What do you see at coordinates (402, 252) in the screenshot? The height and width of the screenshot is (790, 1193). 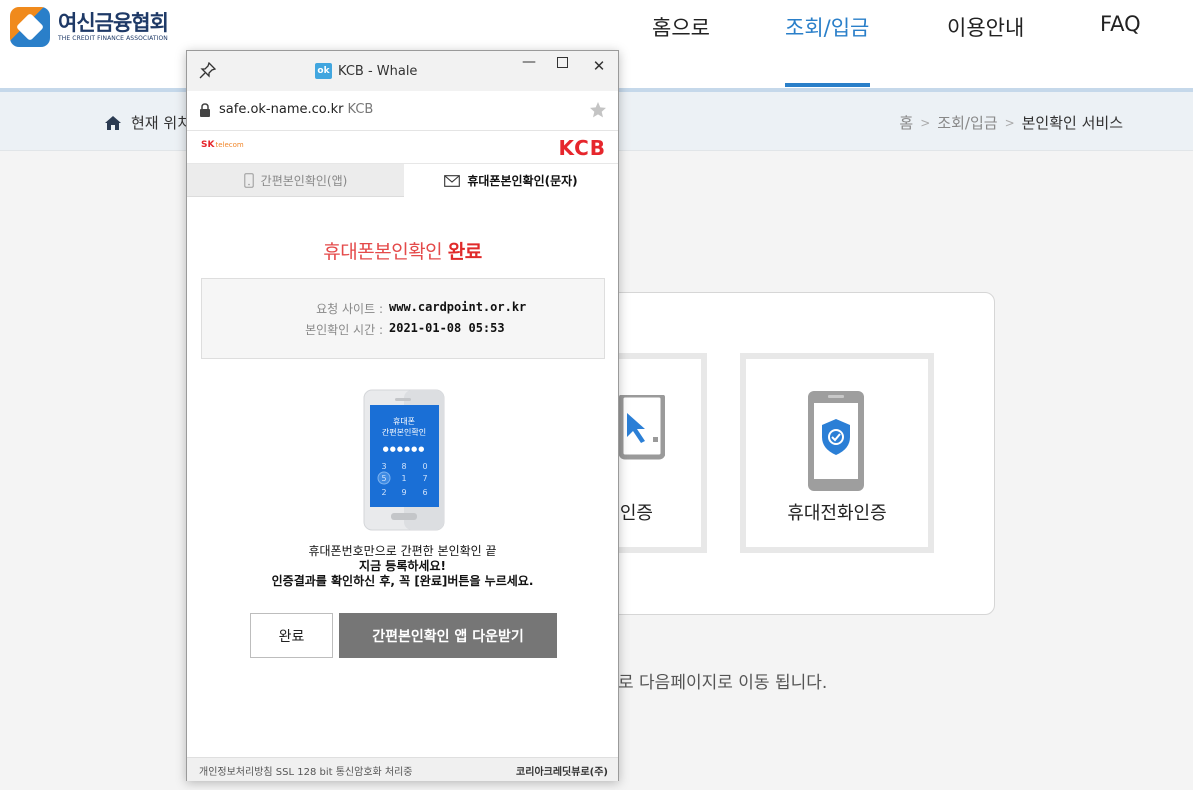 I see `completion-title: 휴대폰본인확인 완료` at bounding box center [402, 252].